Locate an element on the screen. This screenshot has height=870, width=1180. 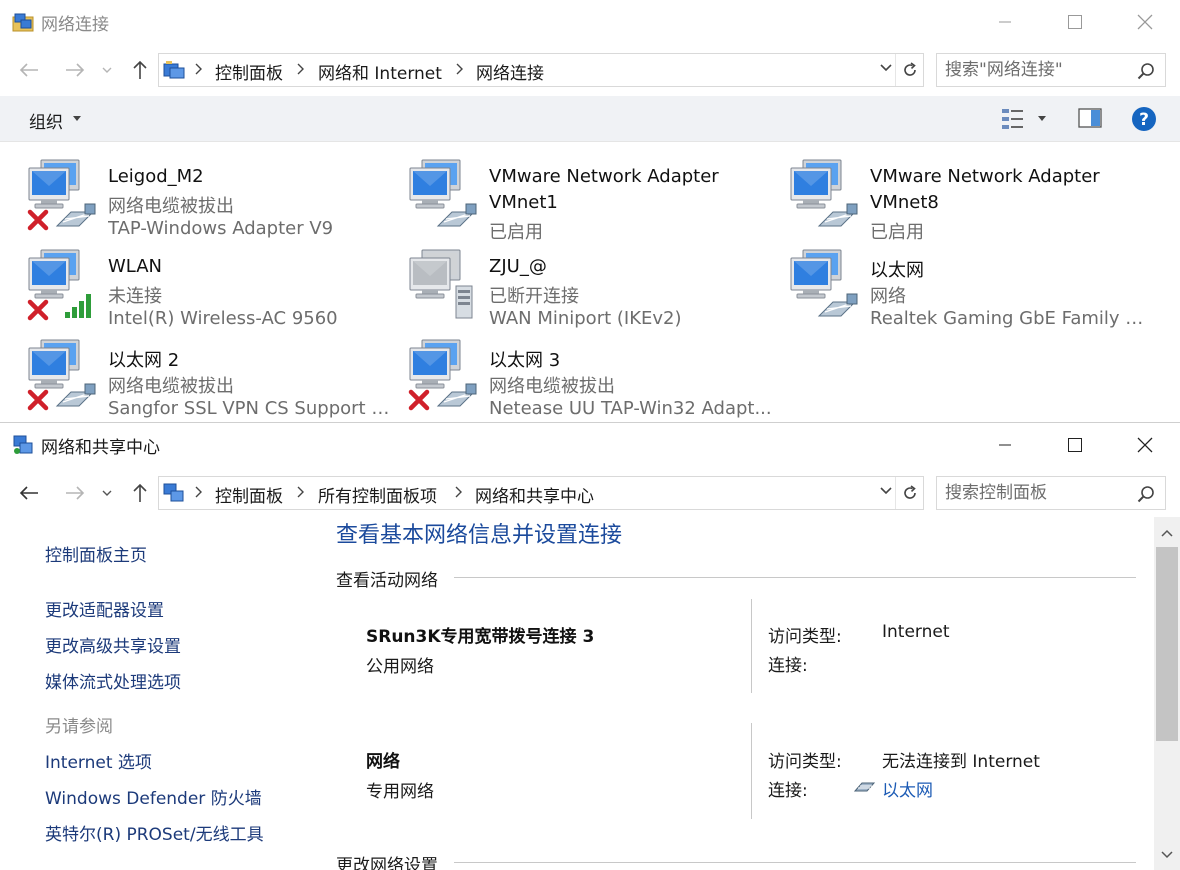
chevron-right-icon is located at coordinates (300, 492).